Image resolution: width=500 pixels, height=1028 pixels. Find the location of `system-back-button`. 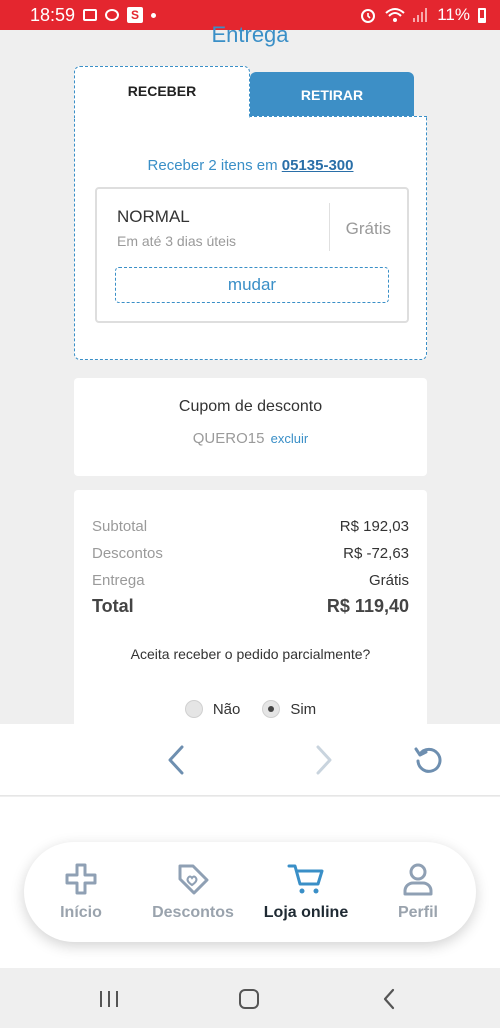

system-back-button is located at coordinates (389, 999).